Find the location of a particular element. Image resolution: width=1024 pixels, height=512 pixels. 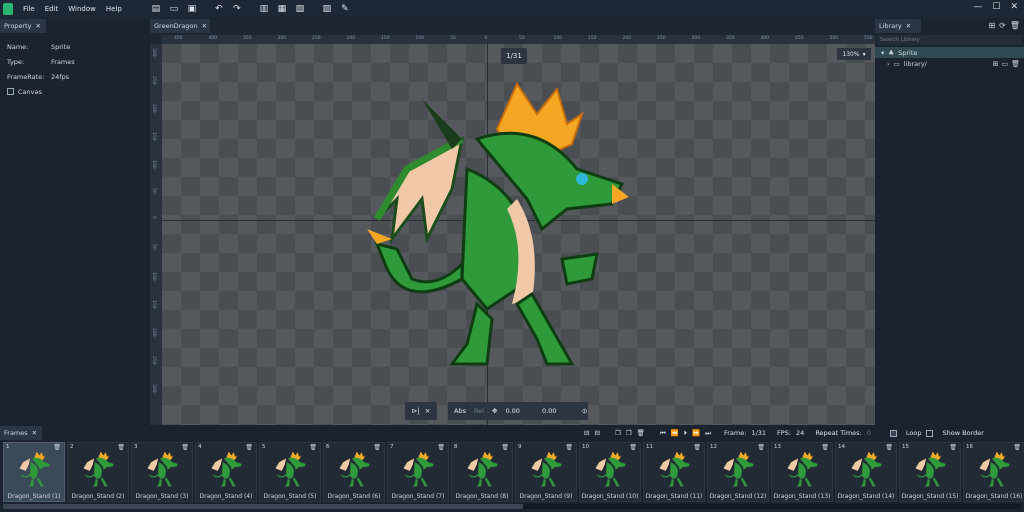

flip-horizontal-icon: ⊳| is located at coordinates (415, 411).